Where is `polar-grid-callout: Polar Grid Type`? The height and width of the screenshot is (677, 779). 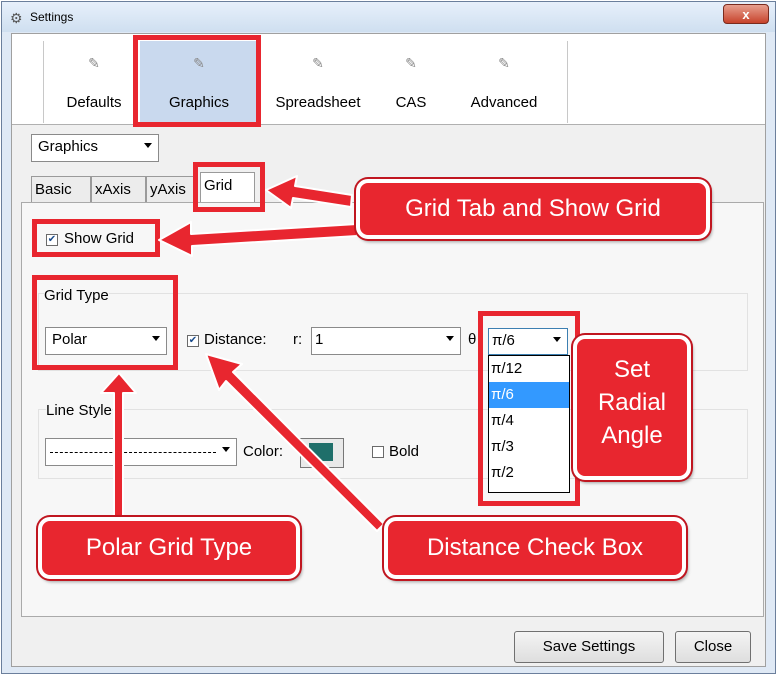 polar-grid-callout: Polar Grid Type is located at coordinates (169, 548).